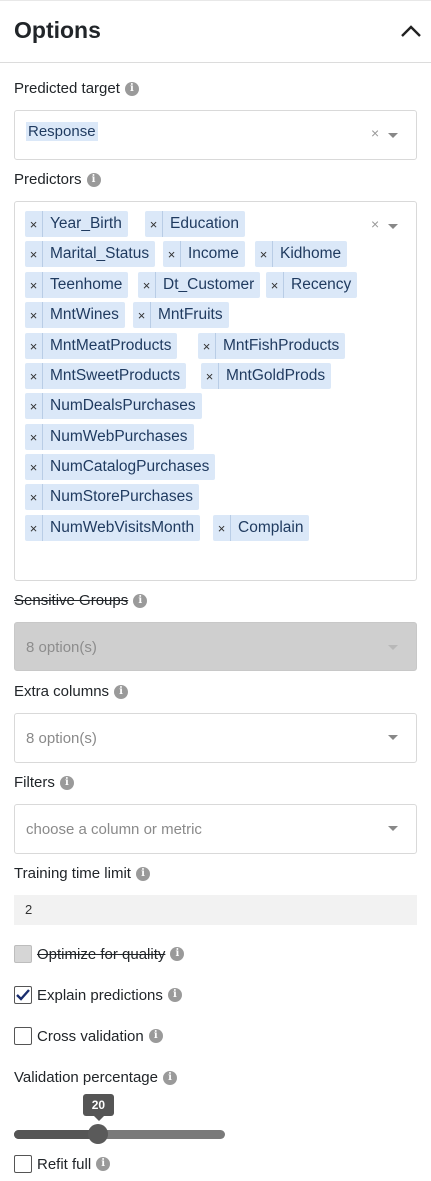  What do you see at coordinates (44, 782) in the screenshot?
I see `filters-label: Filters i` at bounding box center [44, 782].